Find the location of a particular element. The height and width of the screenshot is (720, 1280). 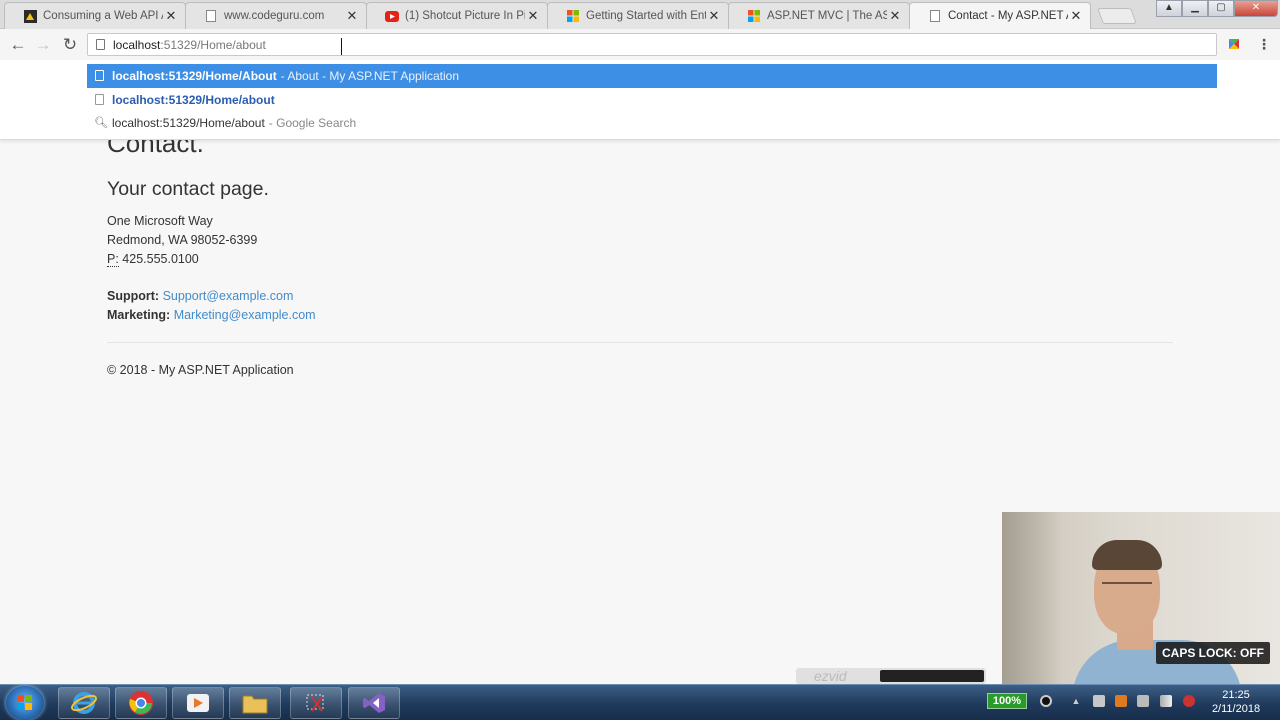

minimize-button: ▁ is located at coordinates (1195, 8).